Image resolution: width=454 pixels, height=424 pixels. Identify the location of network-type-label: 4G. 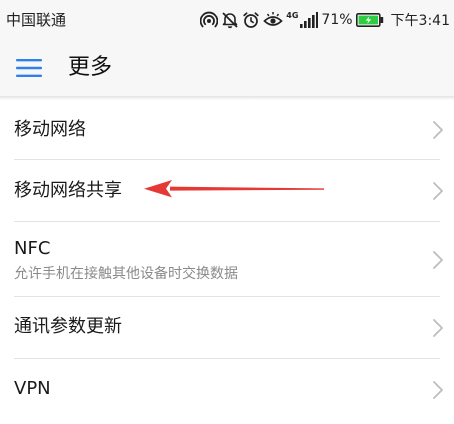
(292, 15).